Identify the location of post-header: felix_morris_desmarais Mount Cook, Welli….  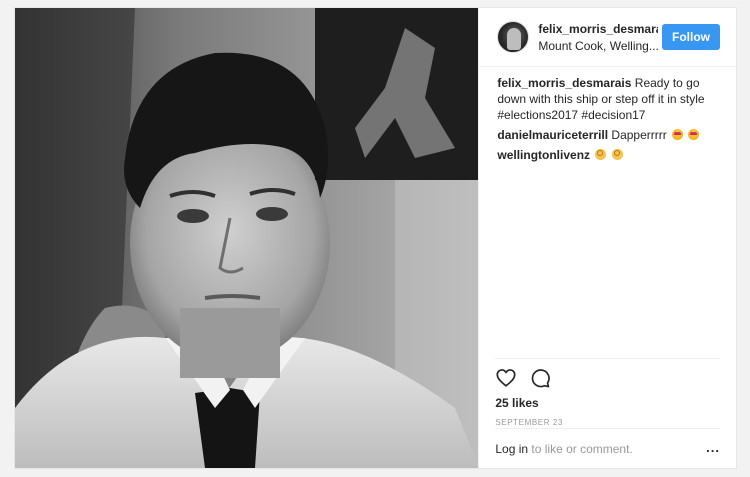
(607, 37).